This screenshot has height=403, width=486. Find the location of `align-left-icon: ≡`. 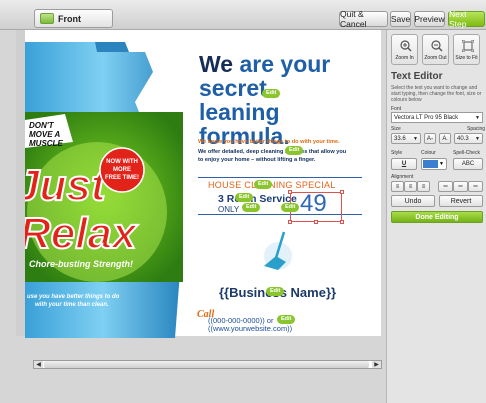

align-left-icon: ≡ is located at coordinates (397, 186).